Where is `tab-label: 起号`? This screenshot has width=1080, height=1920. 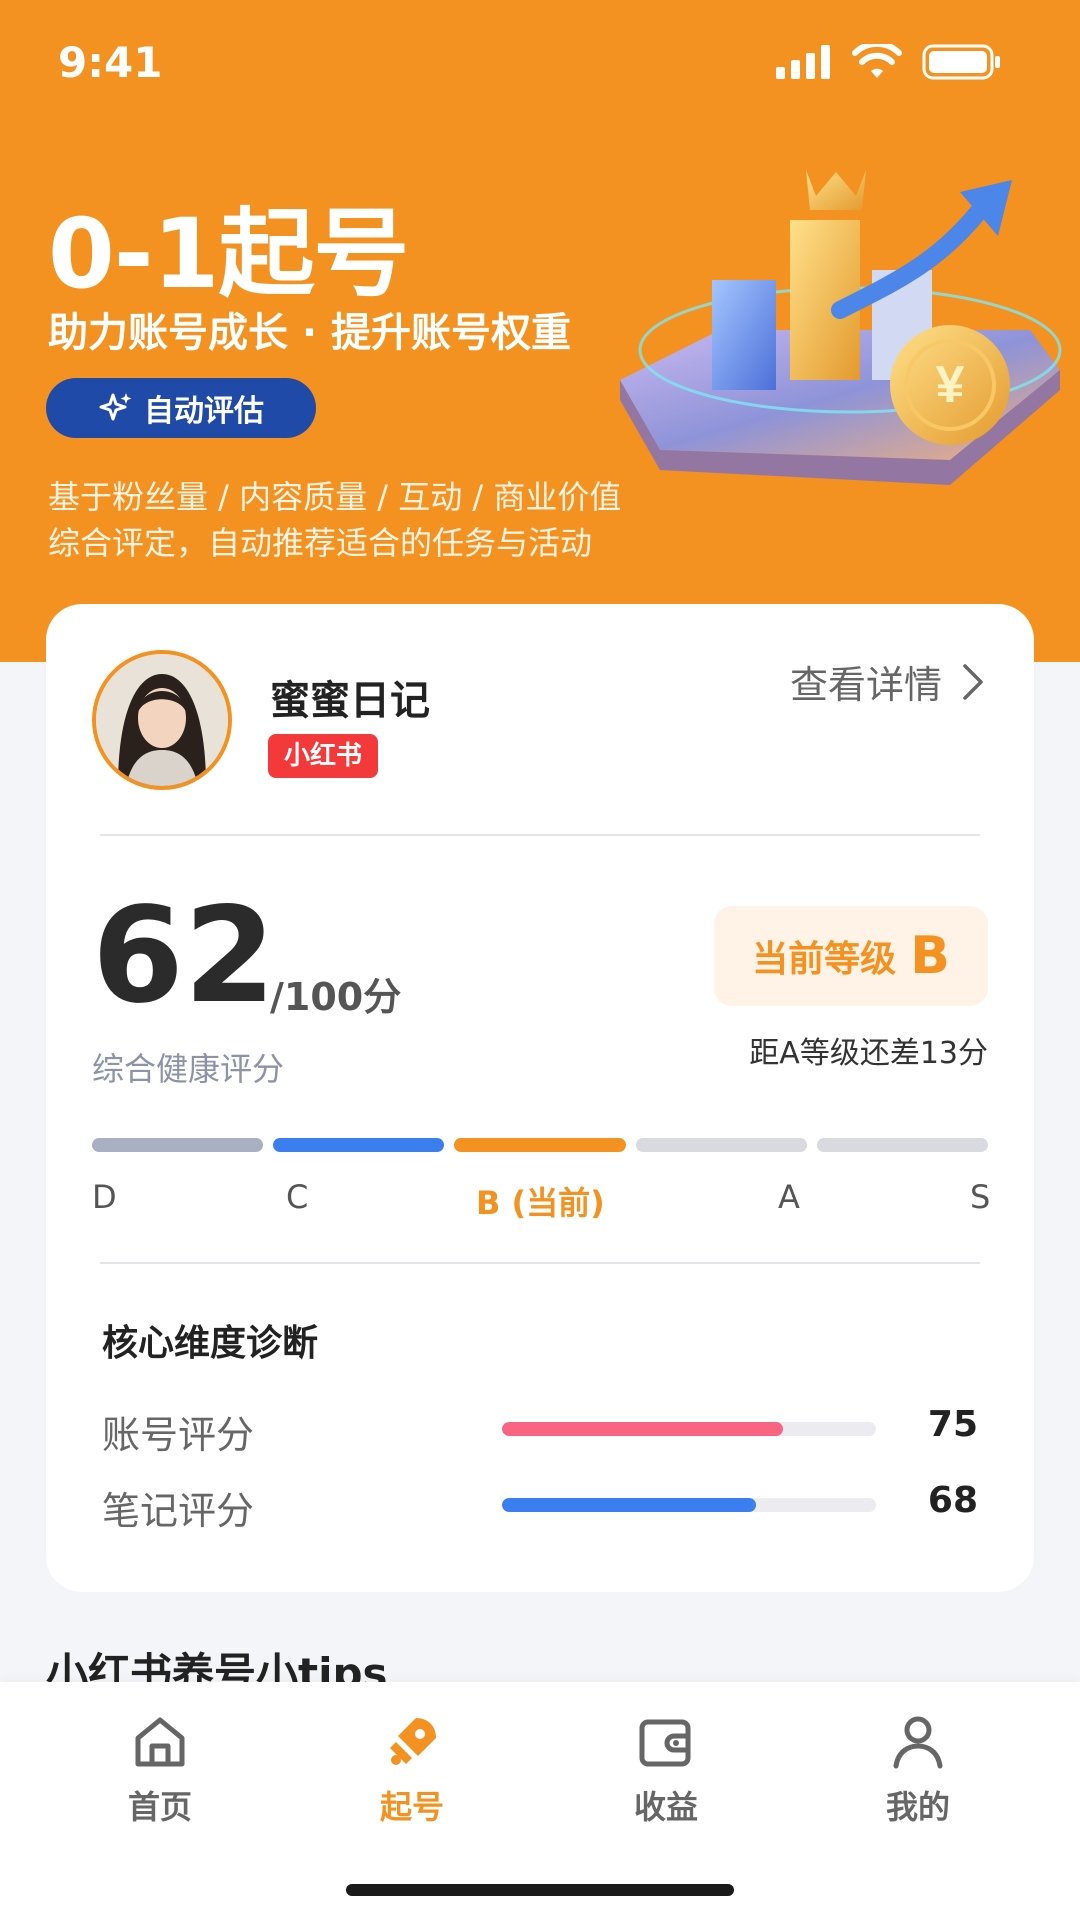 tab-label: 起号 is located at coordinates (411, 1807).